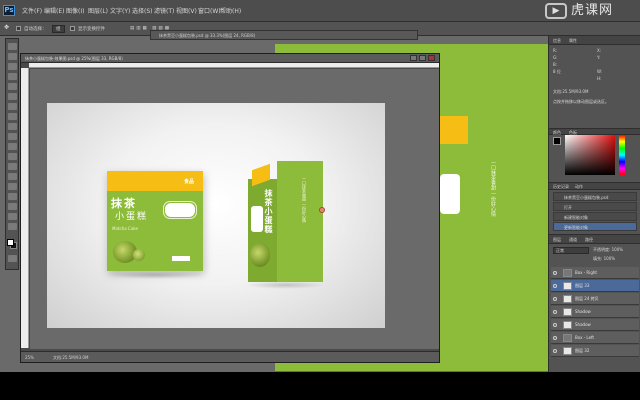  What do you see at coordinates (557, 133) in the screenshot?
I see `tab-color: 颜色` at bounding box center [557, 133].